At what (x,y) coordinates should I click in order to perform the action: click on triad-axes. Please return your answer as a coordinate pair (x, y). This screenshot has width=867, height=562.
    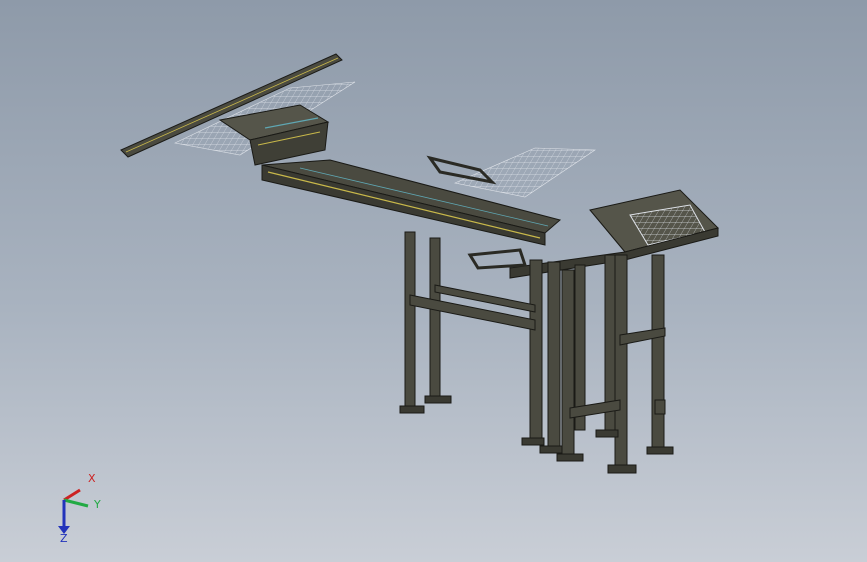
    Looking at the image, I should click on (73, 511).